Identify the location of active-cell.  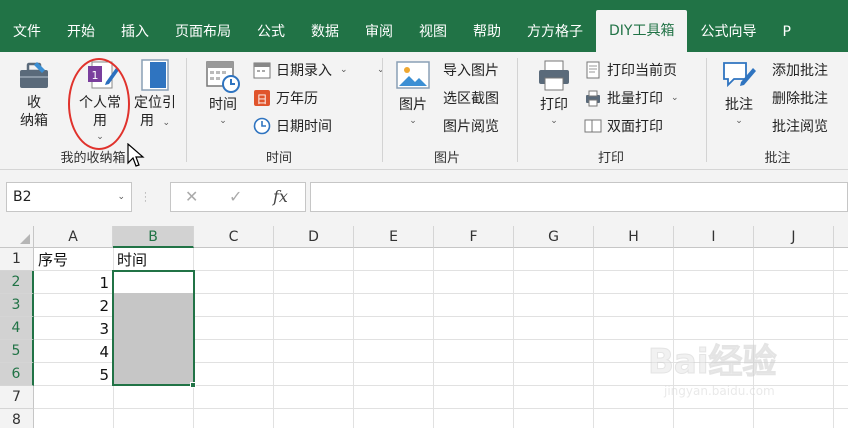
(153, 282).